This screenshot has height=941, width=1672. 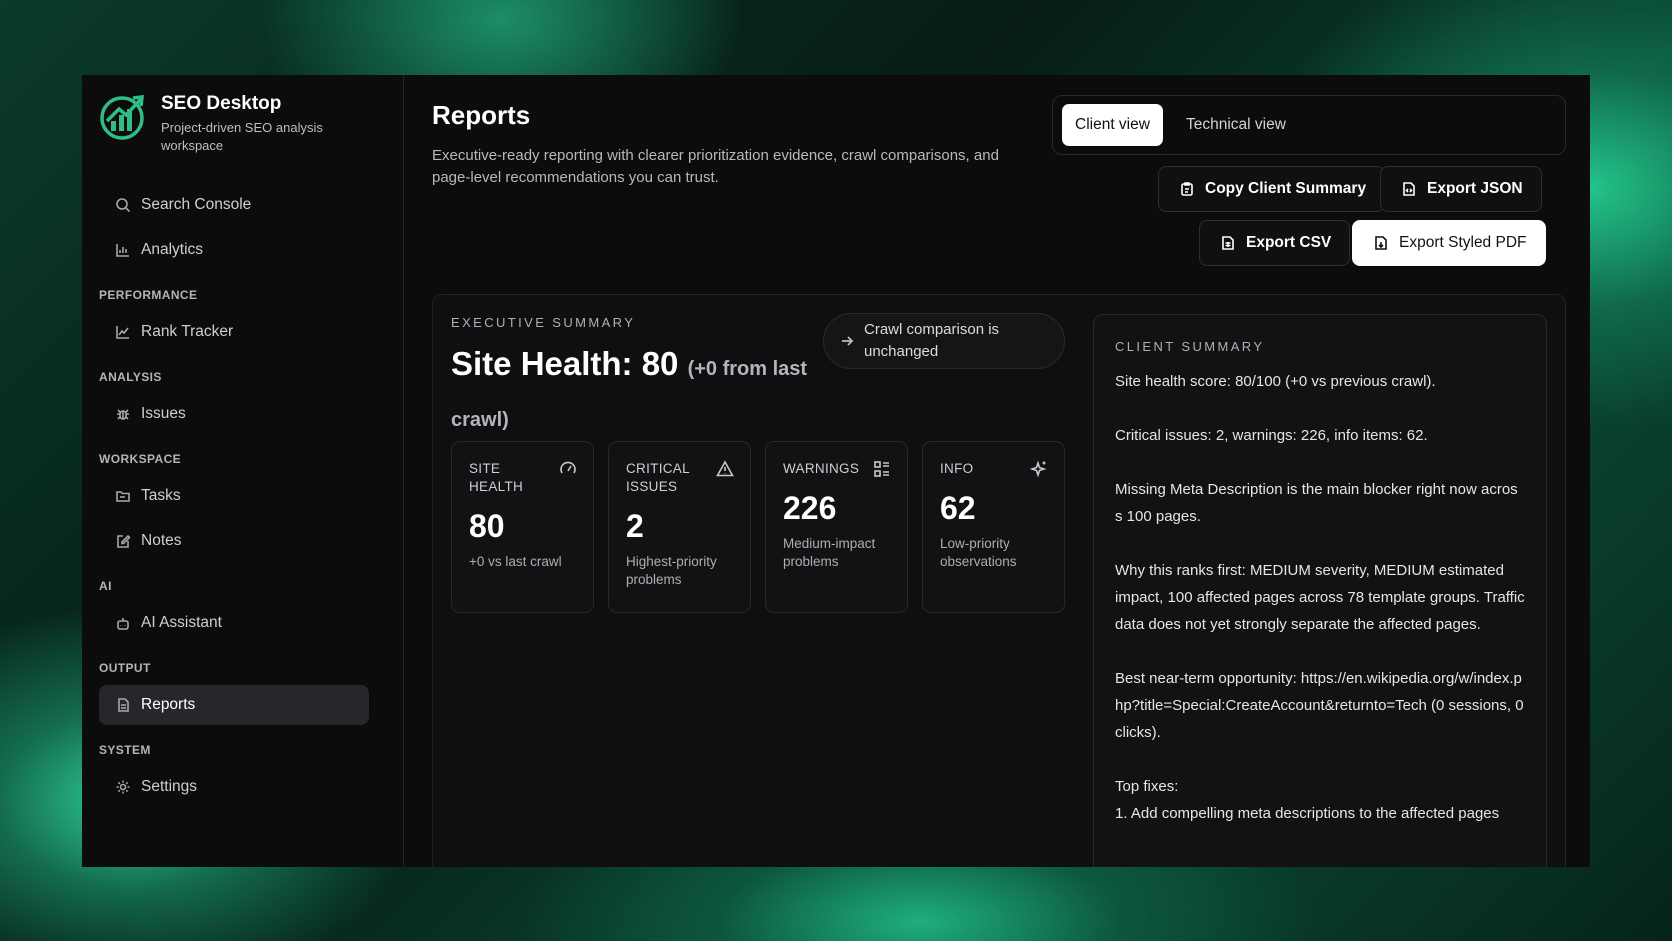 What do you see at coordinates (125, 668) in the screenshot?
I see `nav-section-title: OUTPUT` at bounding box center [125, 668].